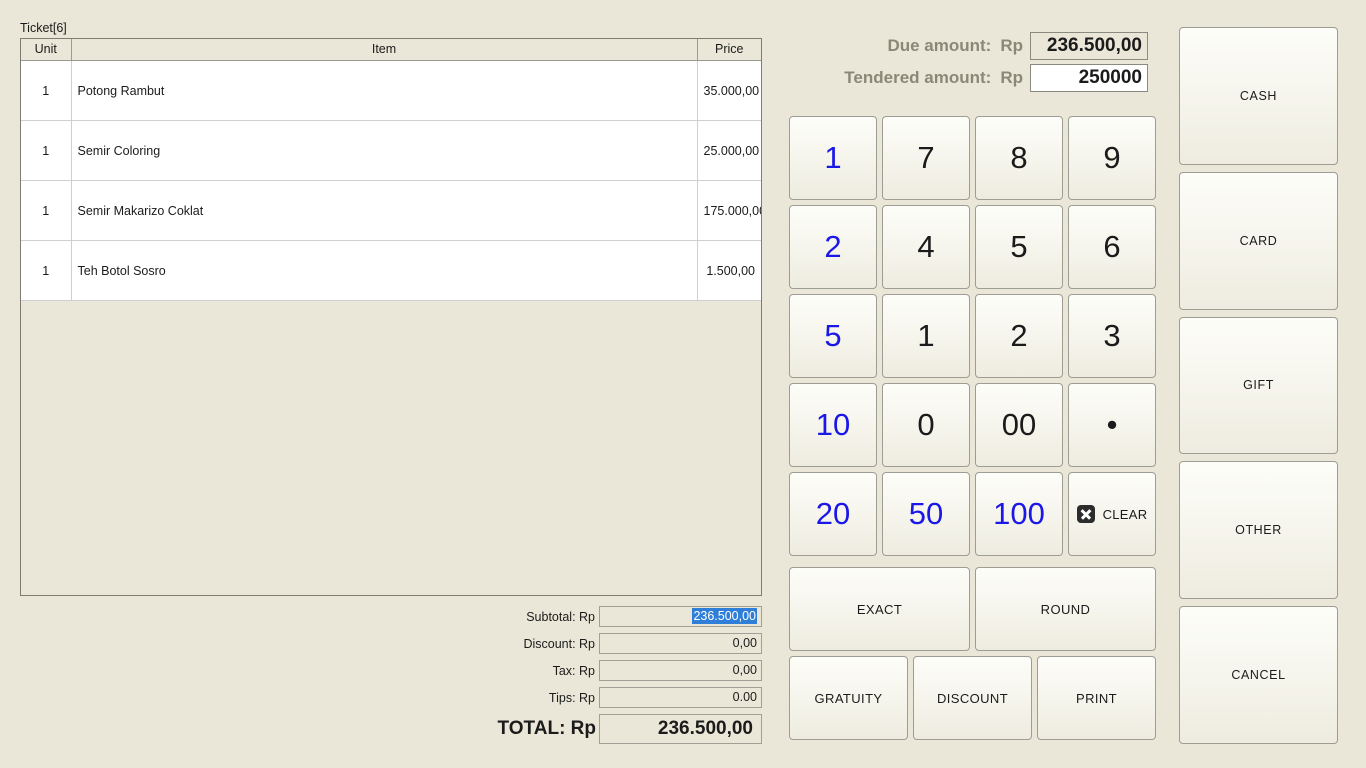  Describe the element at coordinates (1011, 45) in the screenshot. I see `due-amount-currency: Rp` at that location.